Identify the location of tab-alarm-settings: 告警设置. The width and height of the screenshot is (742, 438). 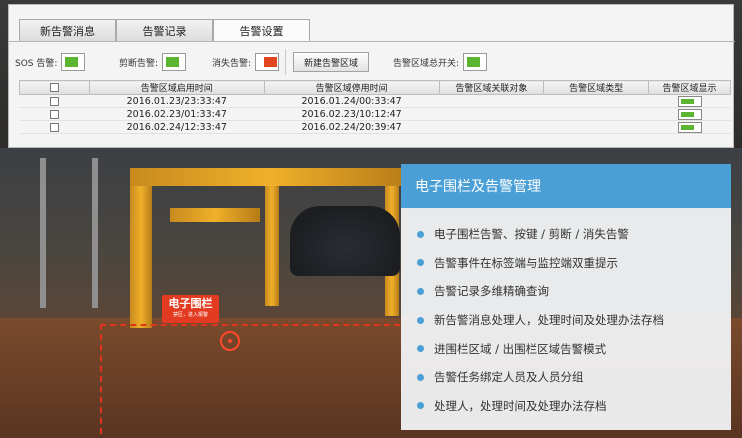
(261, 30).